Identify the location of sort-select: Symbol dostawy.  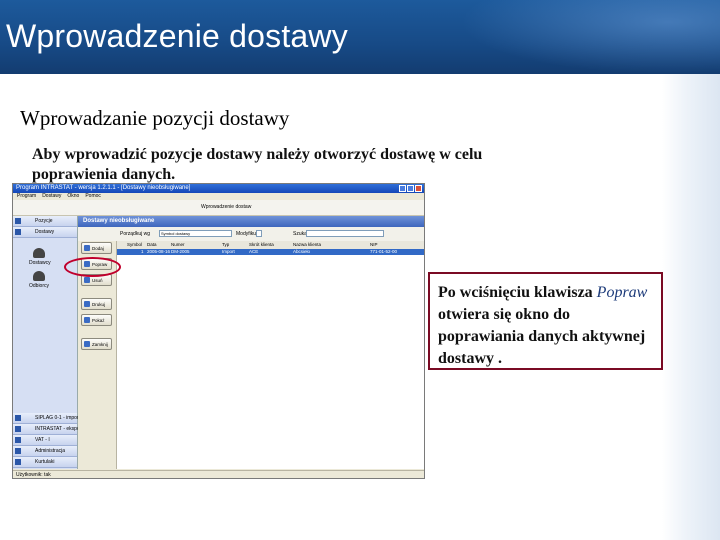
(195, 233).